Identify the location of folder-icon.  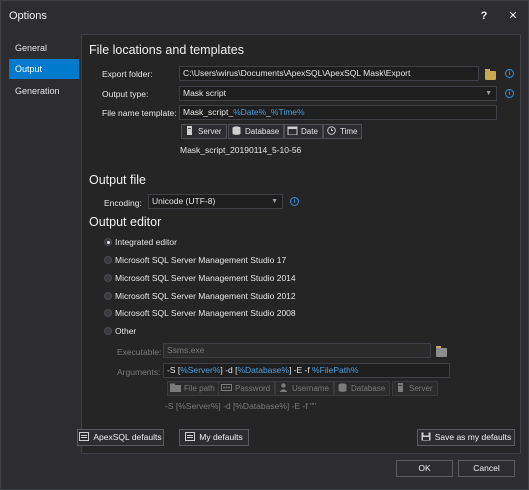
(175, 387).